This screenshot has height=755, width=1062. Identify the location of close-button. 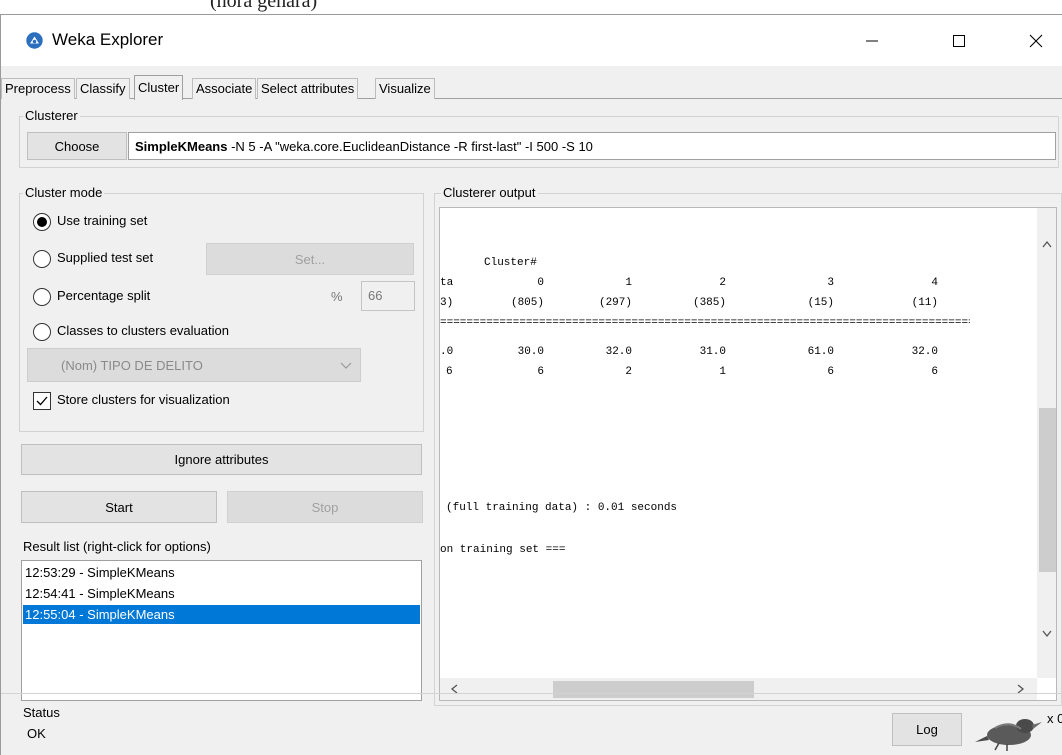
(1036, 40).